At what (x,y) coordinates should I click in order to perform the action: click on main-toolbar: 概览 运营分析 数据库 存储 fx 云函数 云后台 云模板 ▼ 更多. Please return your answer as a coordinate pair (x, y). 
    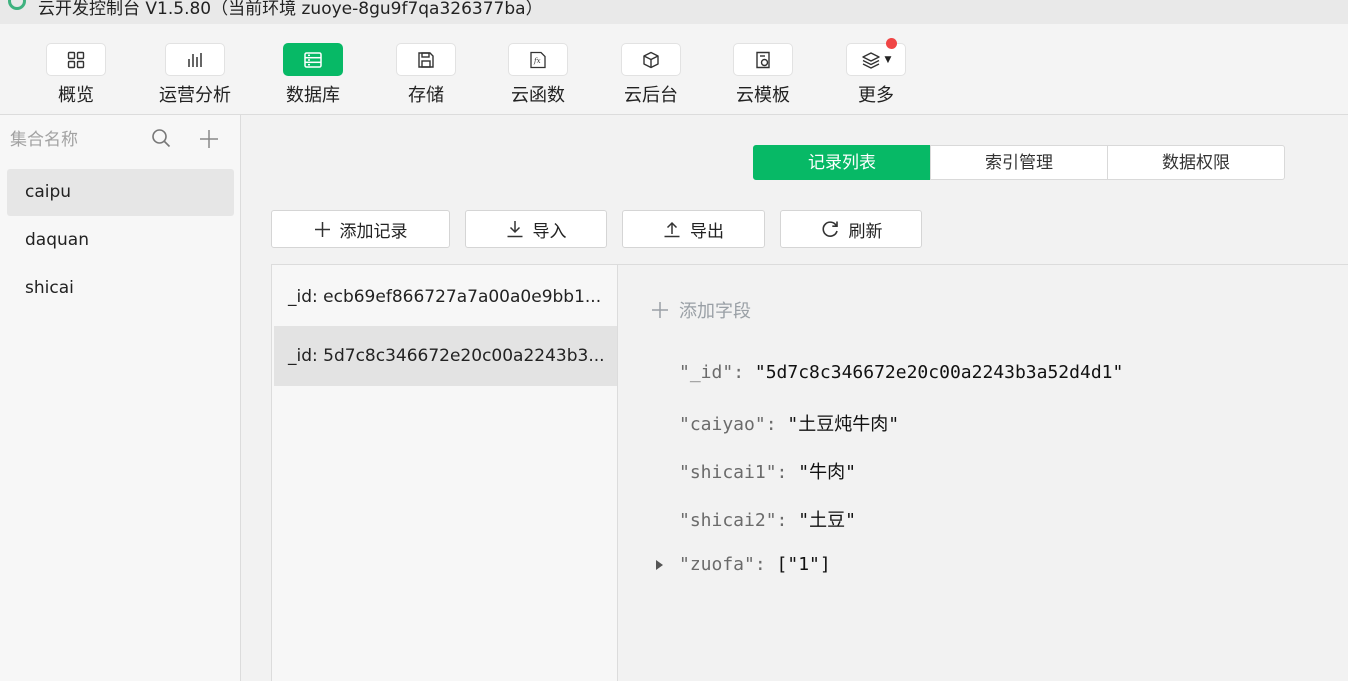
    Looking at the image, I should click on (674, 69).